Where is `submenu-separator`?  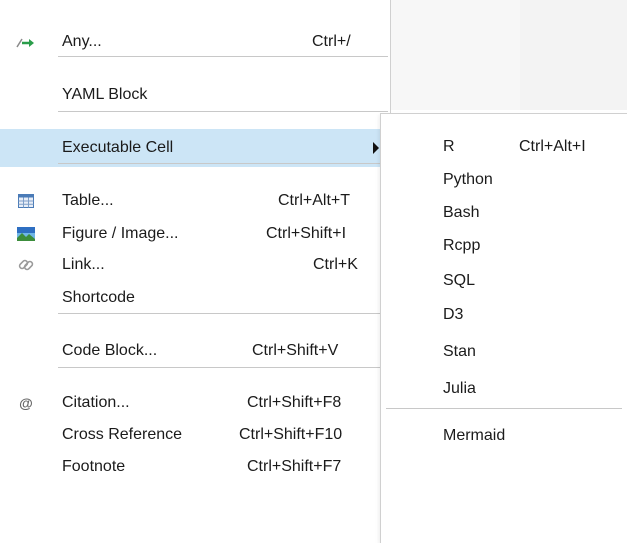 submenu-separator is located at coordinates (504, 408).